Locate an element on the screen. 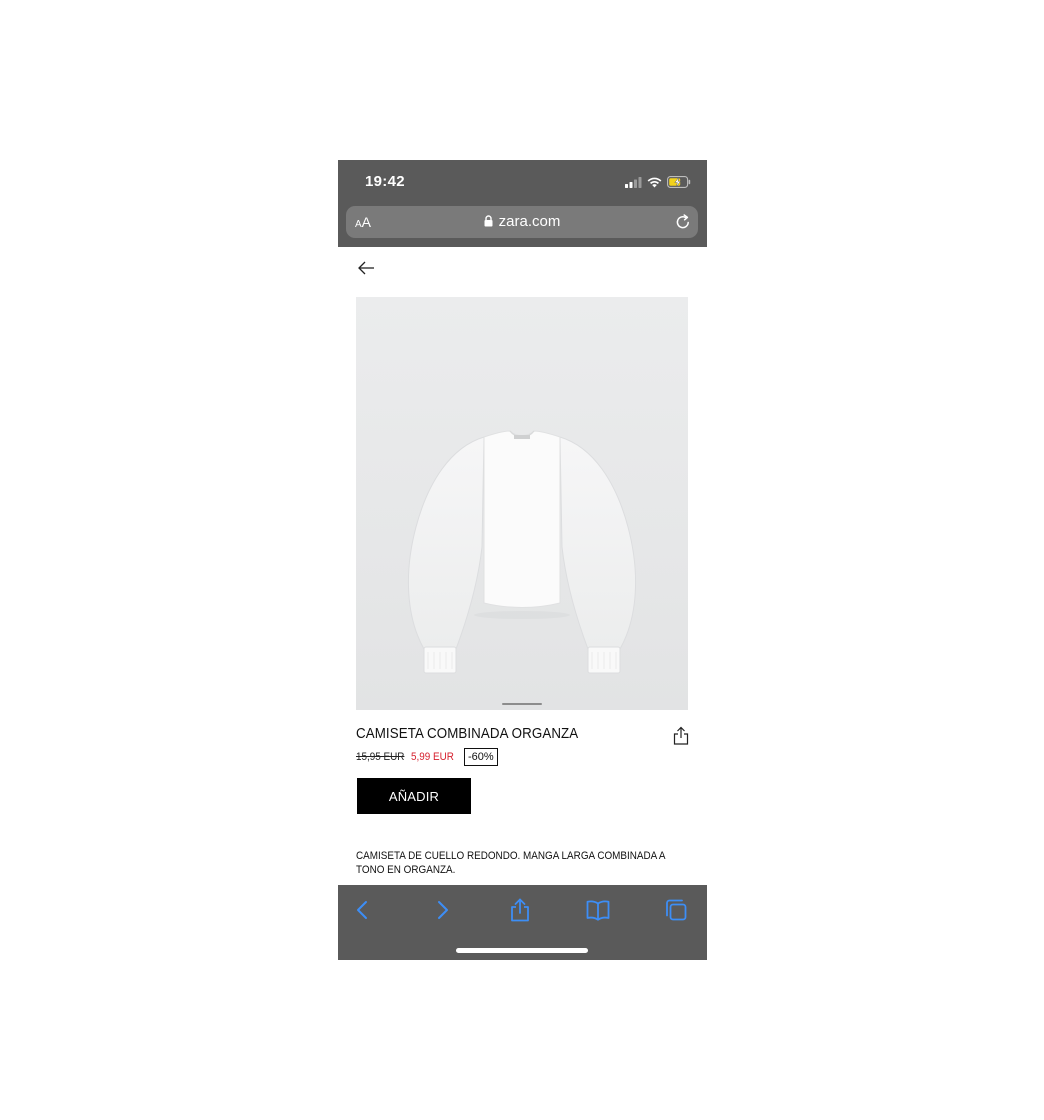  tabs-icon is located at coordinates (676, 910).